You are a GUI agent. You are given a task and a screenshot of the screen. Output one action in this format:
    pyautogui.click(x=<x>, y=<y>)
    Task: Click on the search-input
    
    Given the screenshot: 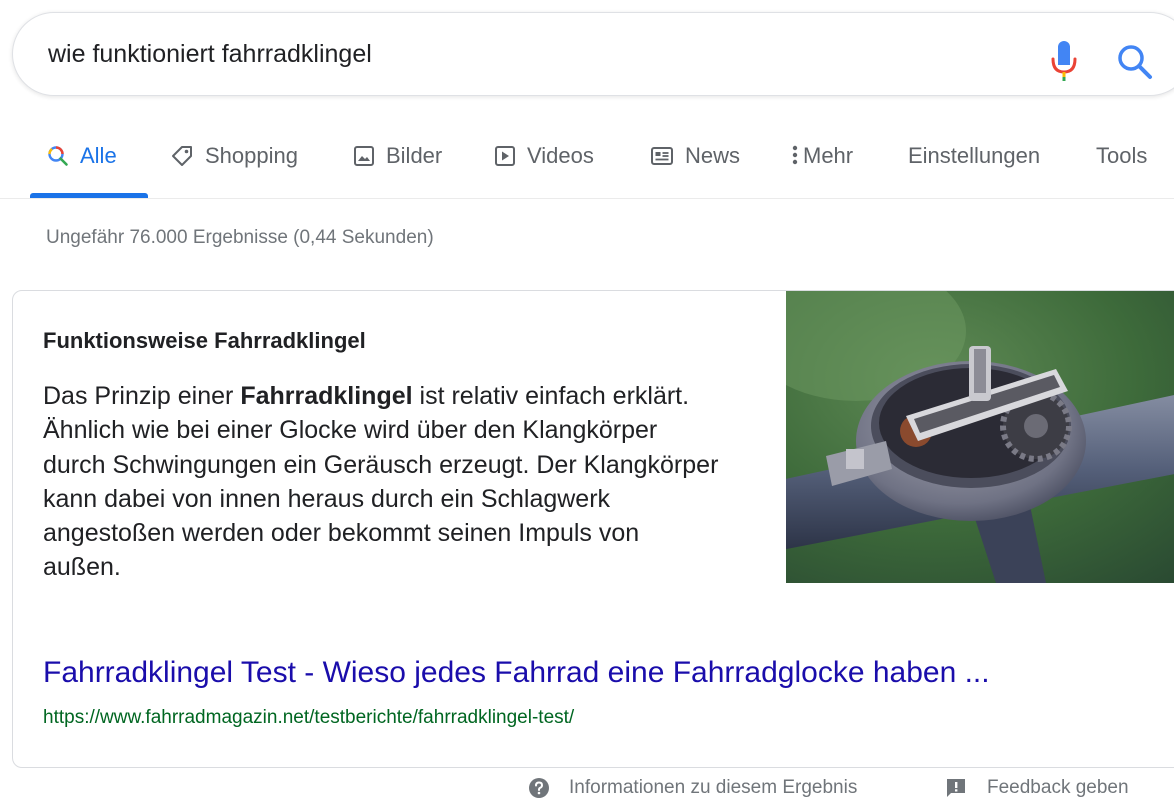 What is the action you would take?
    pyautogui.click(x=498, y=54)
    